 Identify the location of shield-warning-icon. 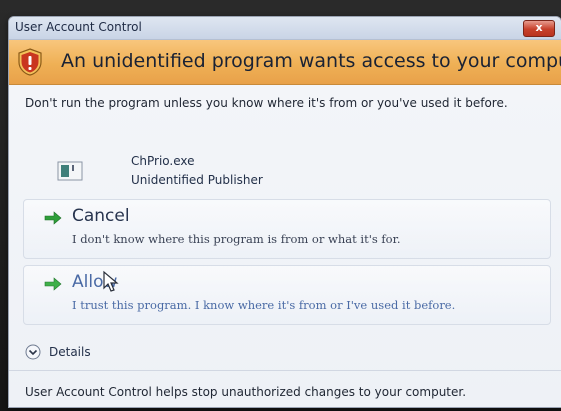
(30, 62).